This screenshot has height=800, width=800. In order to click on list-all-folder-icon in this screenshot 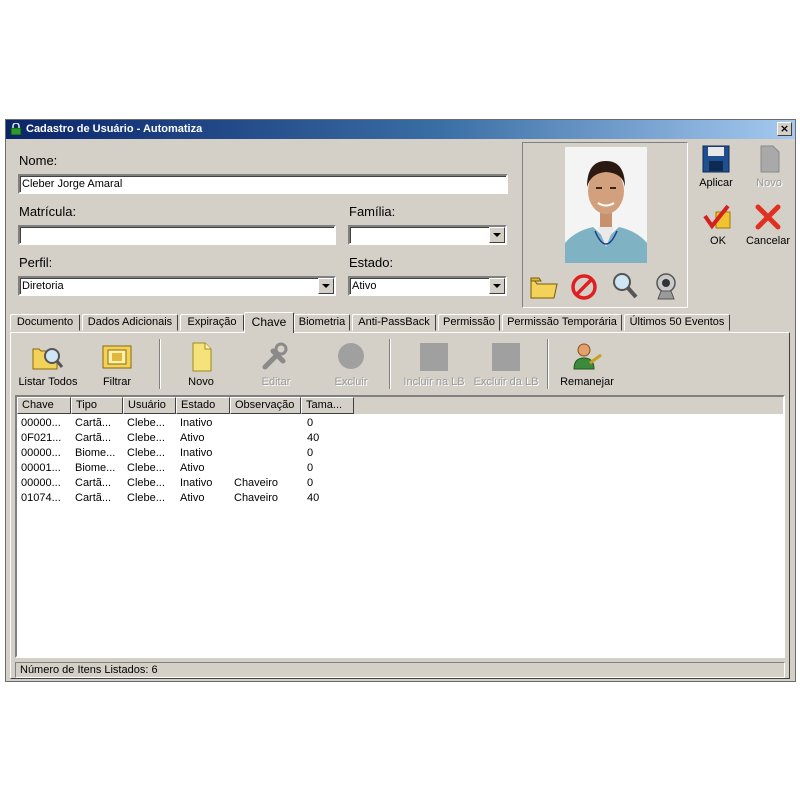, I will do `click(48, 359)`.